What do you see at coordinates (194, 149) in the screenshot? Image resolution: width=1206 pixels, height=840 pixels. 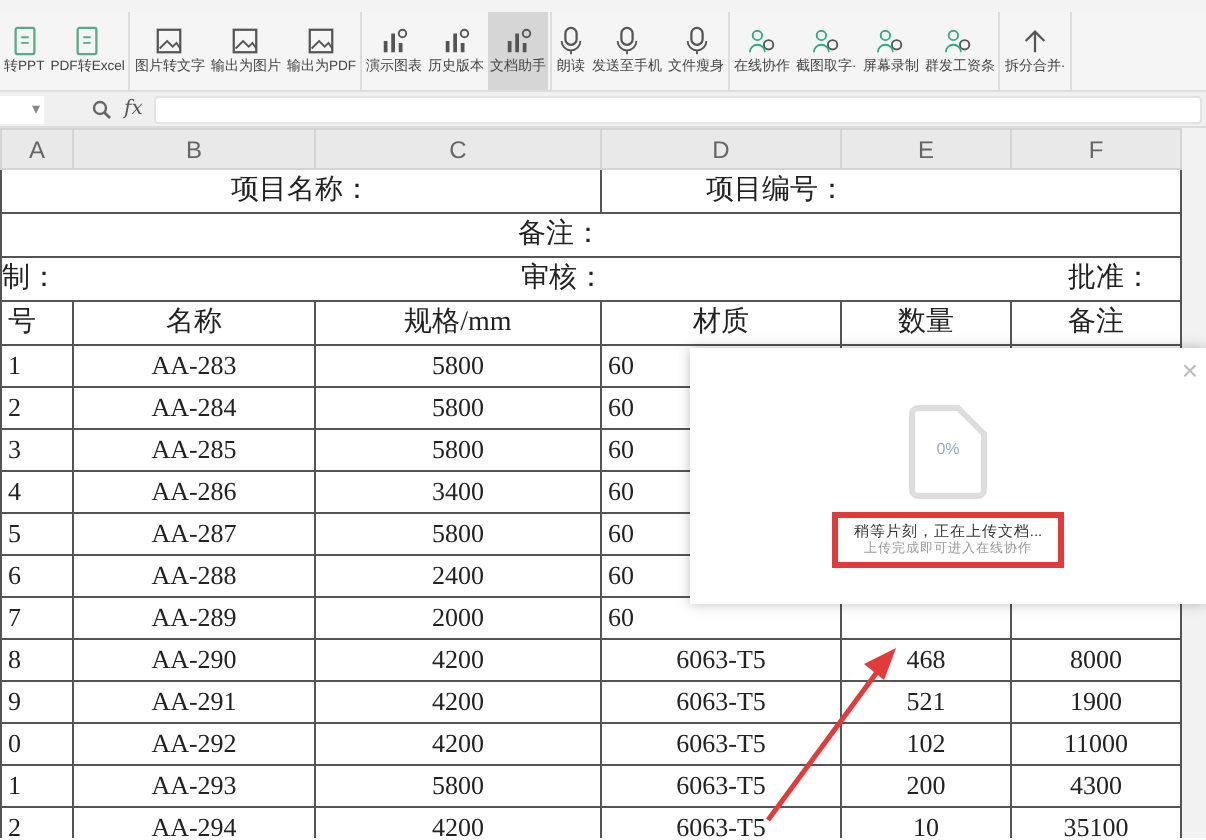 I see `column-header: B` at bounding box center [194, 149].